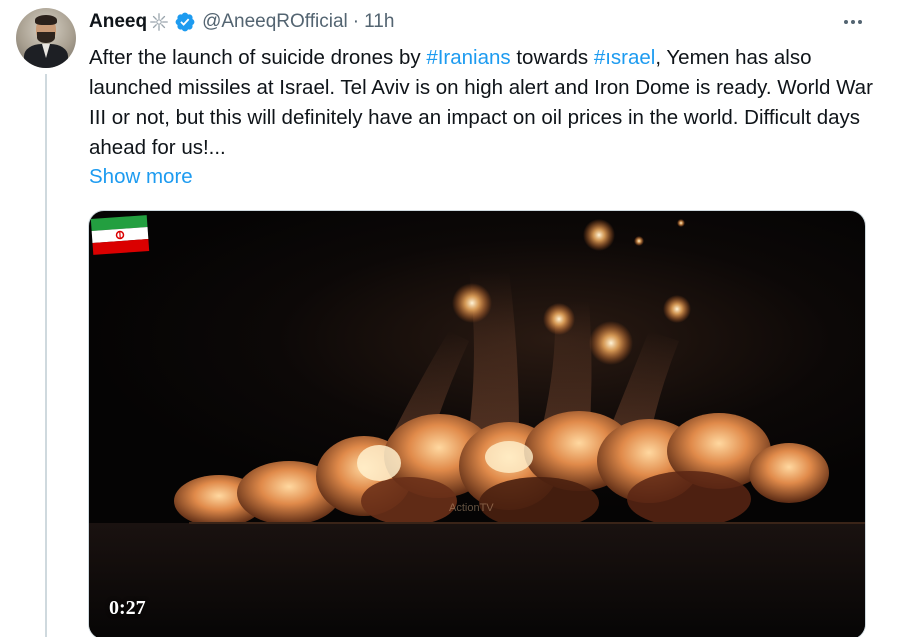  I want to click on more-options-icon, so click(853, 22).